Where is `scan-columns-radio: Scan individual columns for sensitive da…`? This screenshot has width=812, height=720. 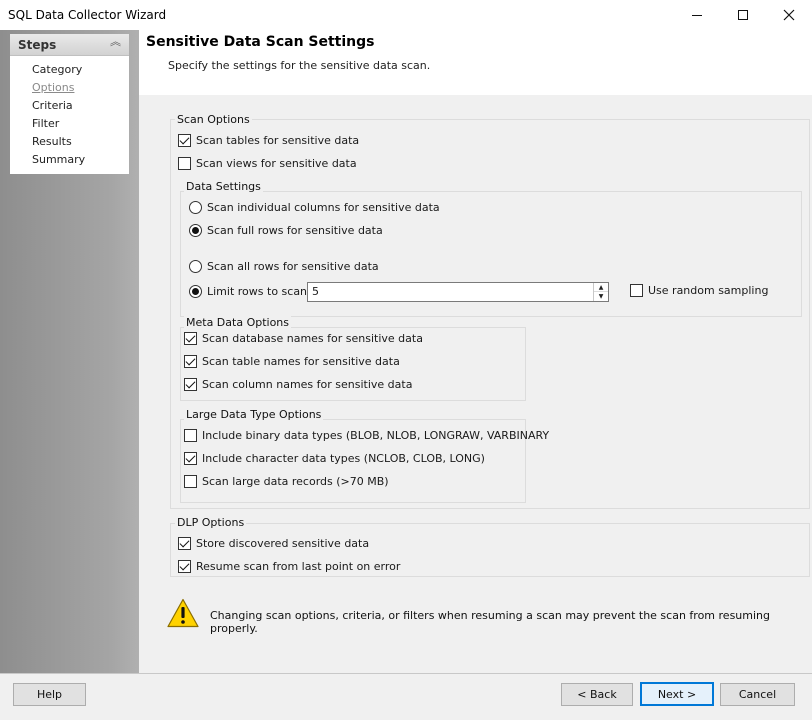
scan-columns-radio: Scan individual columns for sensitive da… is located at coordinates (314, 207).